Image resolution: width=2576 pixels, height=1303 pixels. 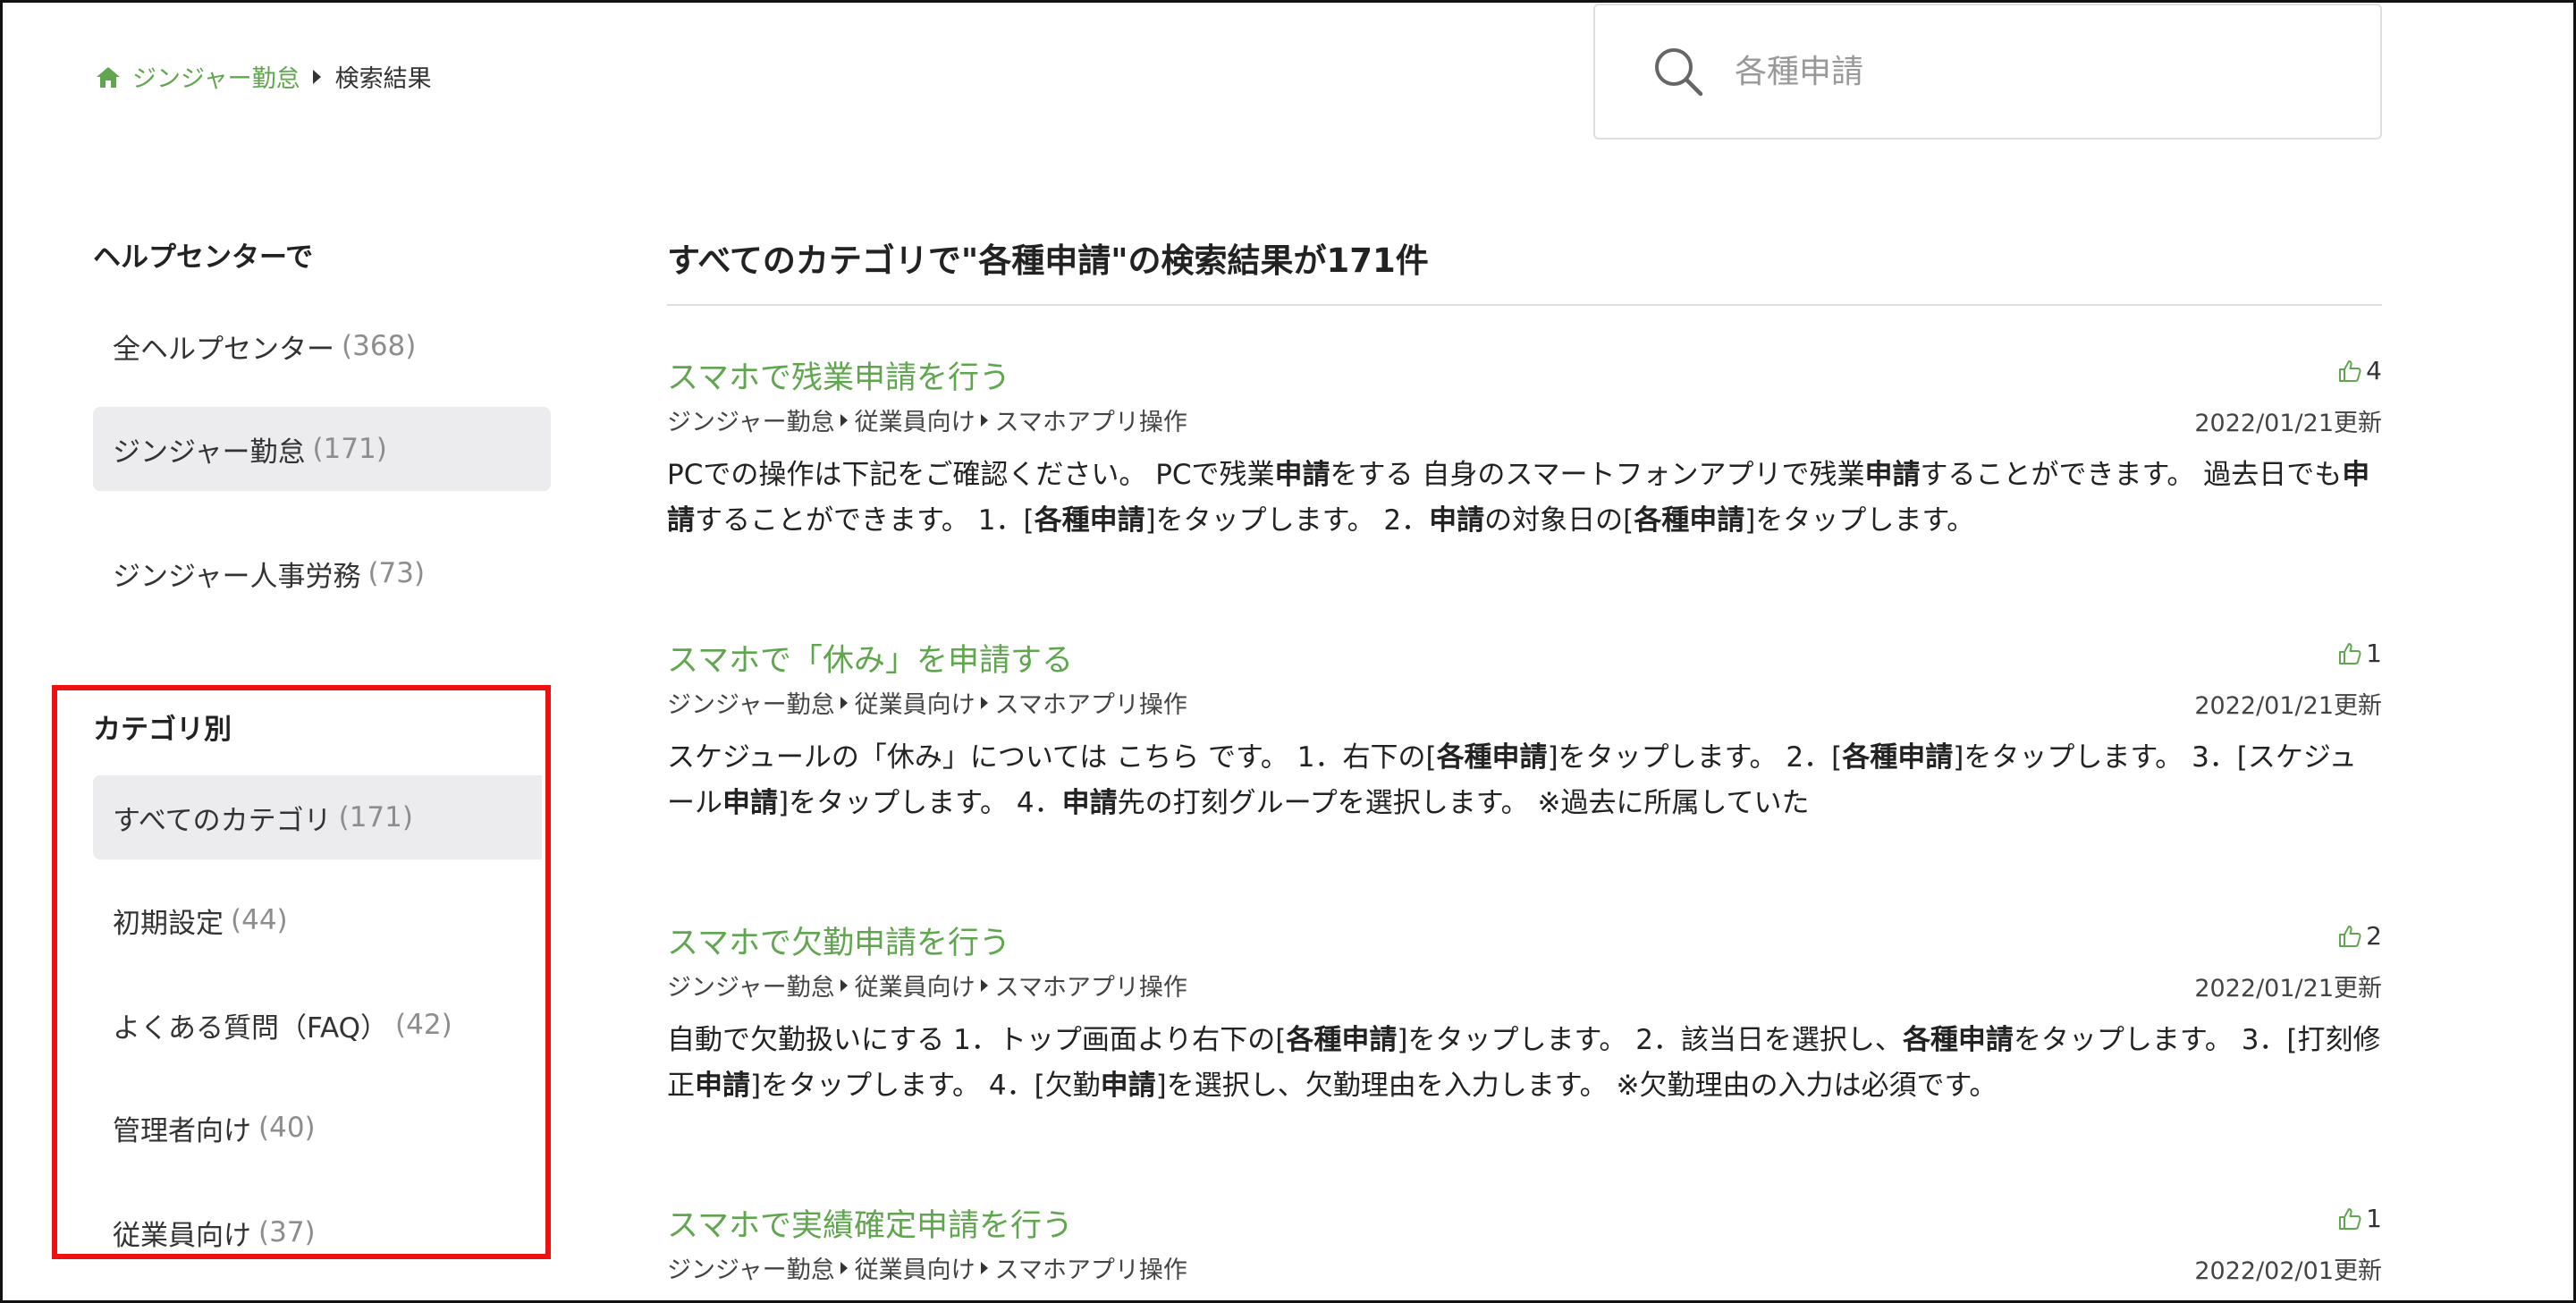 What do you see at coordinates (1576, 1086) in the screenshot?
I see `snippet-text: ]を選択し、欠勤理由を入力します。 ※欠勤理由の入力は必須です。` at bounding box center [1576, 1086].